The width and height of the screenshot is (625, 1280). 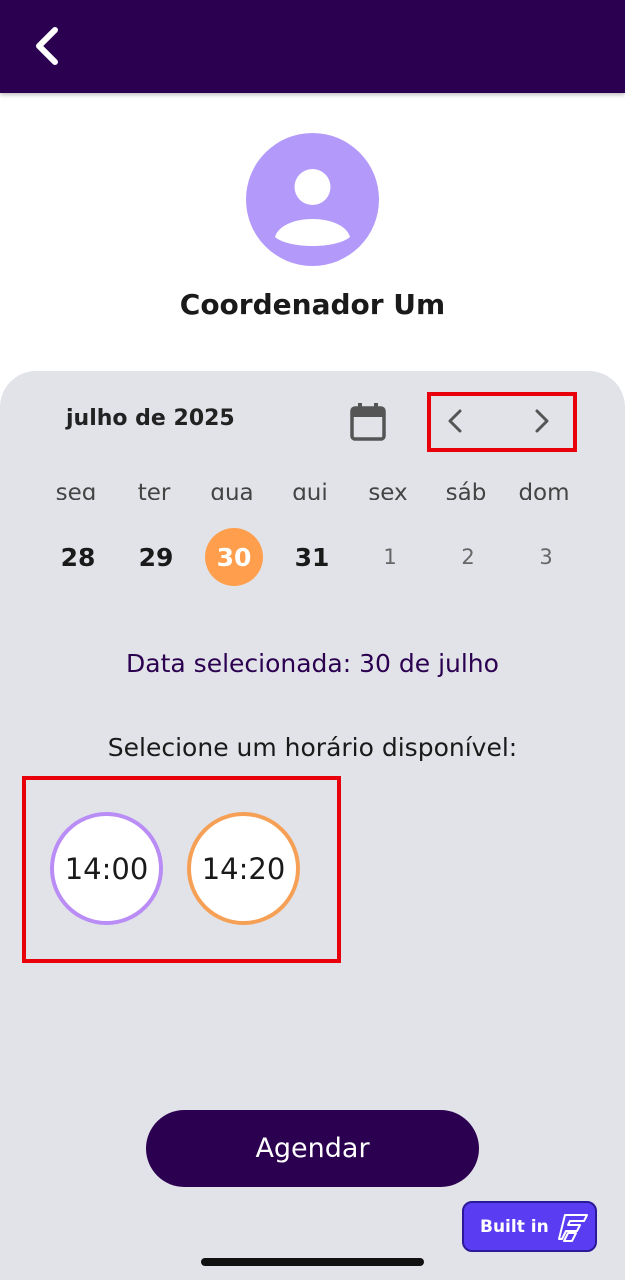 What do you see at coordinates (572, 1227) in the screenshot?
I see `flutterflow-logo-icon` at bounding box center [572, 1227].